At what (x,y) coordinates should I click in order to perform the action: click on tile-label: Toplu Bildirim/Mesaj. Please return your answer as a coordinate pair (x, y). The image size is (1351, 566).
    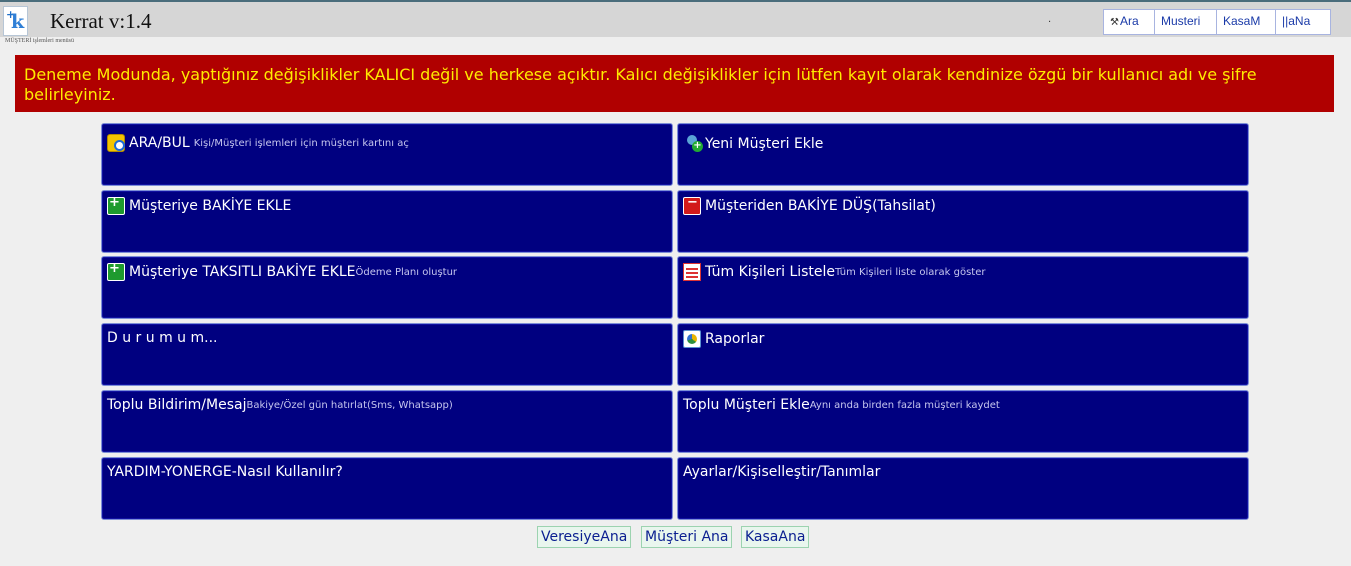
    Looking at the image, I should click on (177, 405).